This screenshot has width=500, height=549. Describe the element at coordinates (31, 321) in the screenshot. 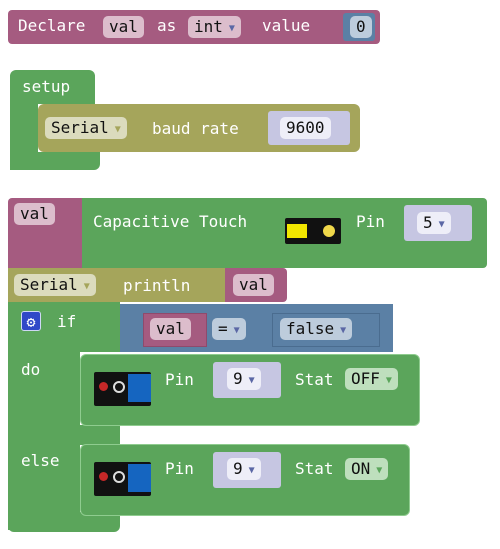

I see `gear-icon: ⚙` at that location.